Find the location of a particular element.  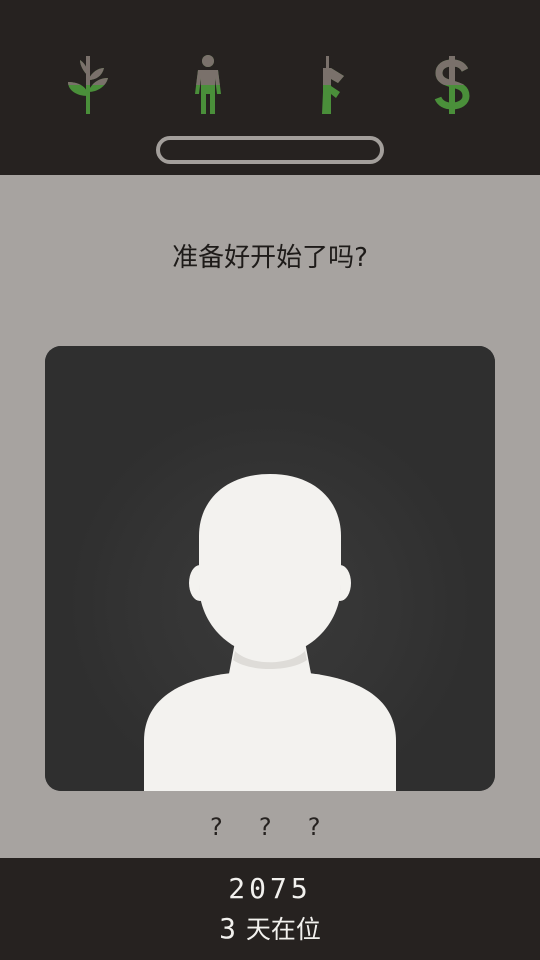

religion-stat is located at coordinates (88, 84).